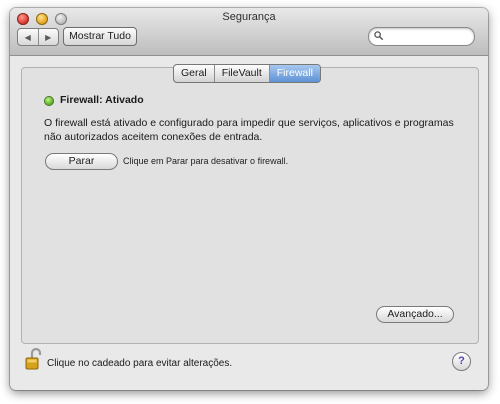  What do you see at coordinates (249, 32) in the screenshot?
I see `title-bar: Segurança ◀ ▶ Mostrar Tudo` at bounding box center [249, 32].